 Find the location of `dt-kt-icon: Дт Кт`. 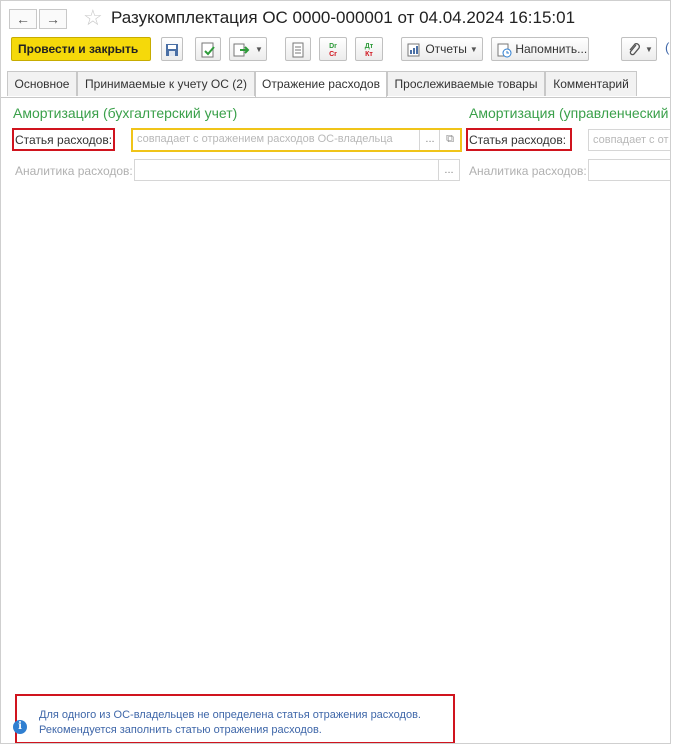

dt-kt-icon: Дт Кт is located at coordinates (369, 51).